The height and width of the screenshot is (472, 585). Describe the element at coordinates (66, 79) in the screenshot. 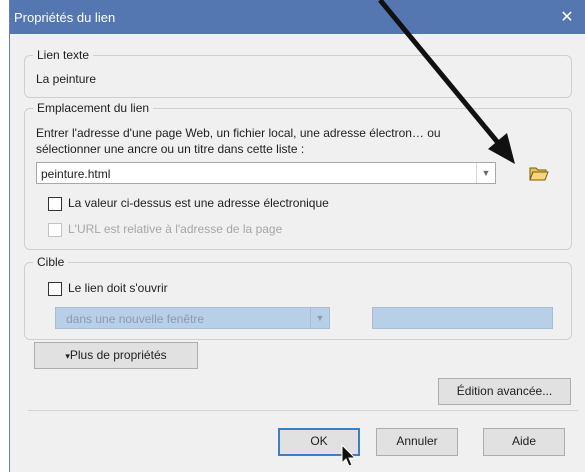

I see `link-text-value: La peinture` at that location.